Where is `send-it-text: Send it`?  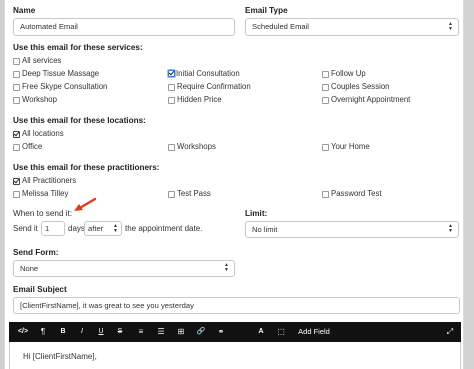 send-it-text: Send it is located at coordinates (25, 228).